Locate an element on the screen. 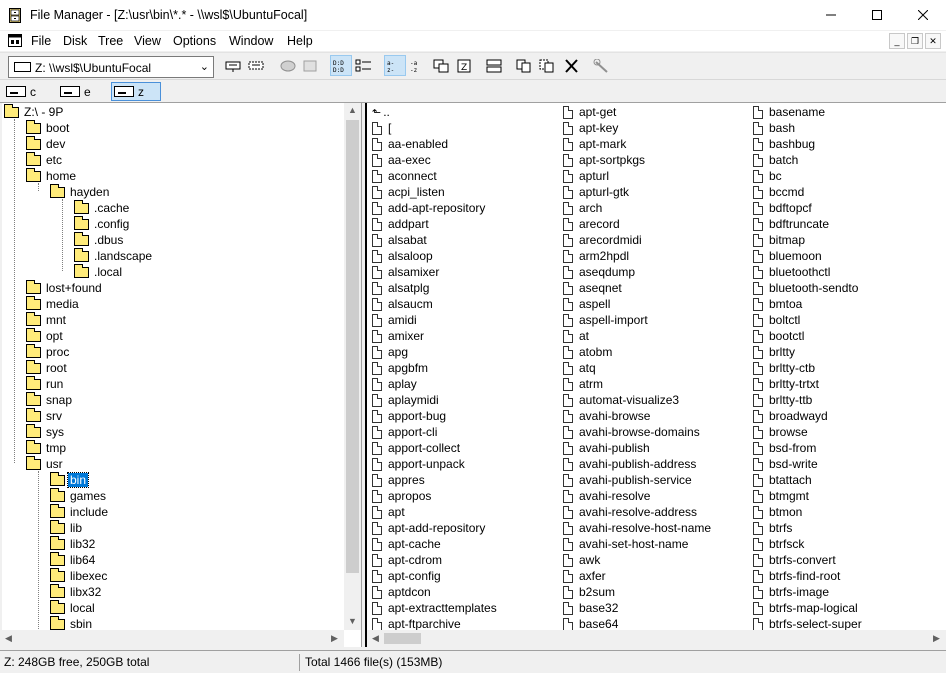  file-item: basename is located at coordinates (789, 112).